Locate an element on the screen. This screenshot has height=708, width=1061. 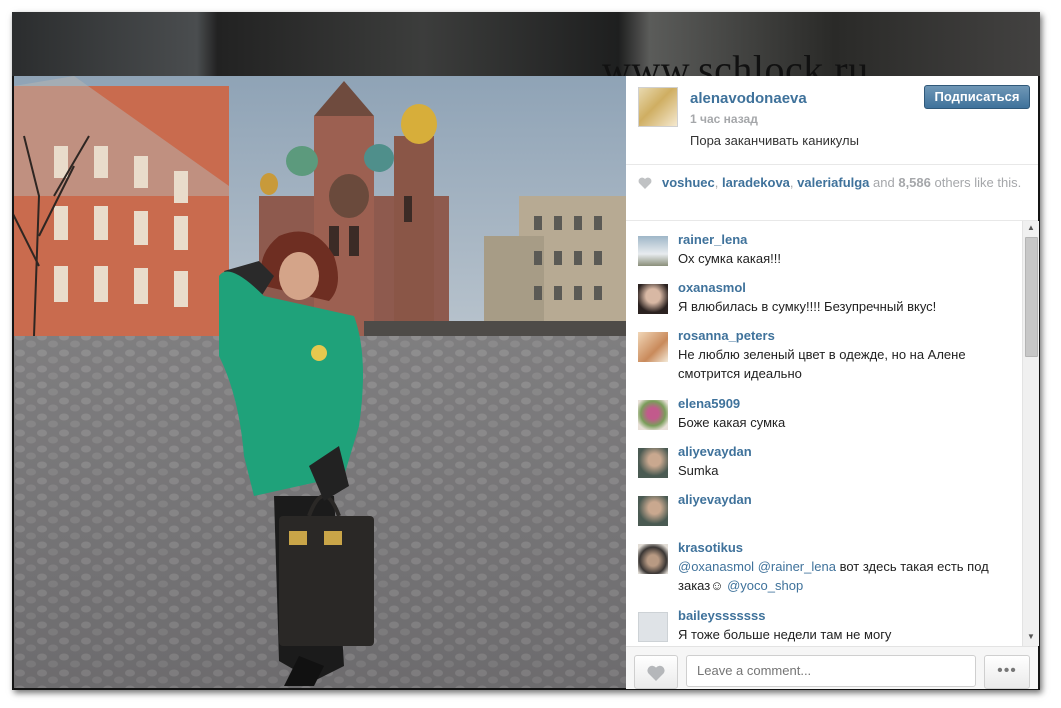
owner-username: alenavodonaeva is located at coordinates (748, 98).